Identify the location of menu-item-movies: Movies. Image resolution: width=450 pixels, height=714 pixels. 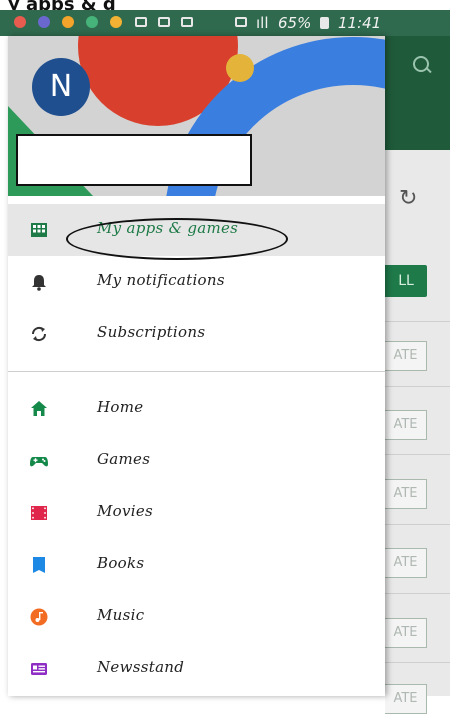
(196, 513).